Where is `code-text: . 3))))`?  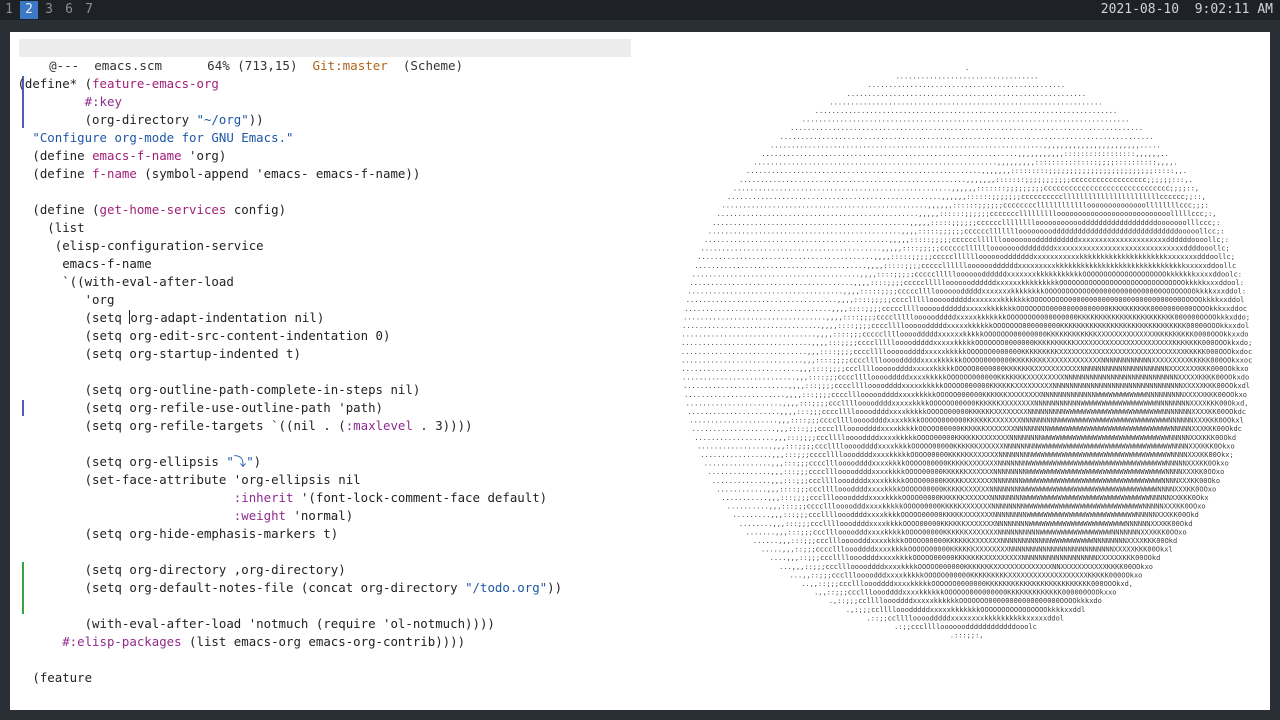 code-text: . 3)))) is located at coordinates (442, 425).